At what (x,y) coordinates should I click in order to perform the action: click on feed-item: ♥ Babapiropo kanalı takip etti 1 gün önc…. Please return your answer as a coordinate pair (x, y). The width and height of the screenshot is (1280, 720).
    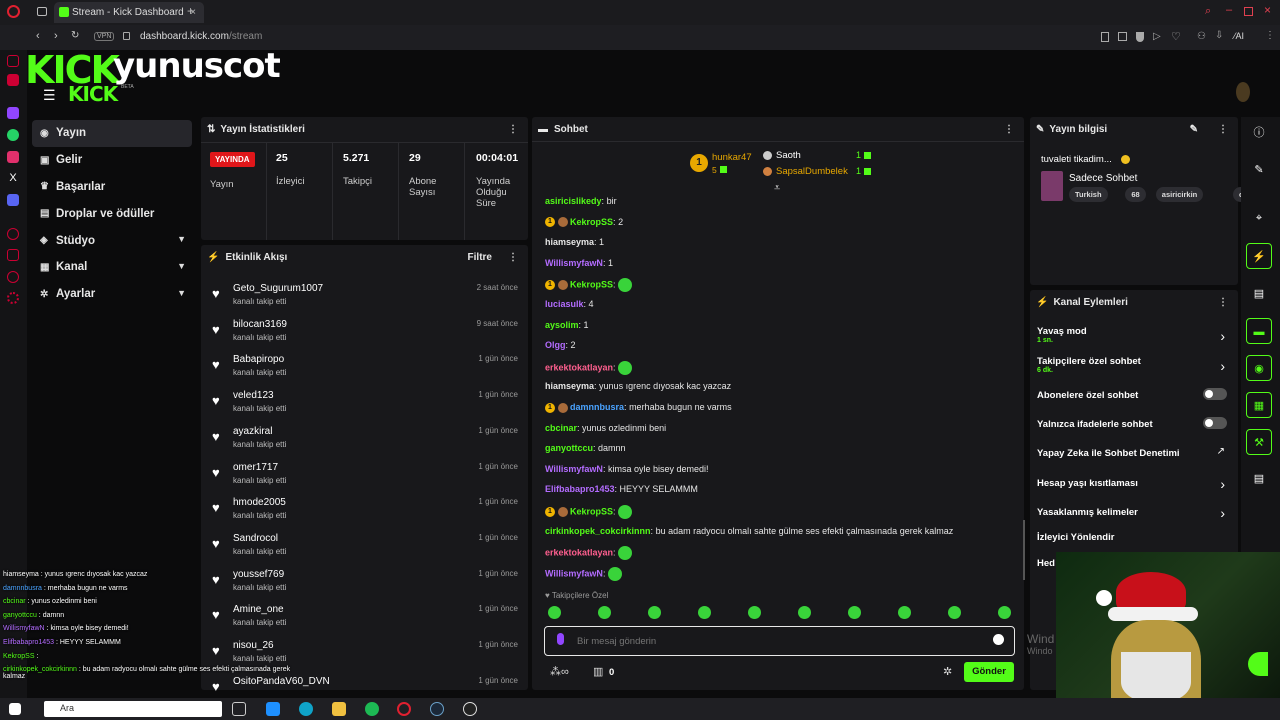
    Looking at the image, I should click on (366, 369).